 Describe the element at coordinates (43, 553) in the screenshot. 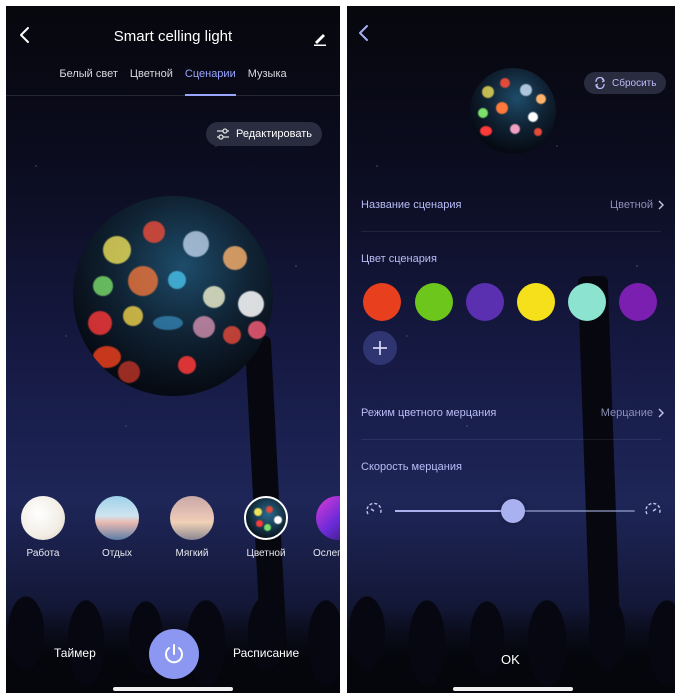

I see `scene-label: Работа` at that location.